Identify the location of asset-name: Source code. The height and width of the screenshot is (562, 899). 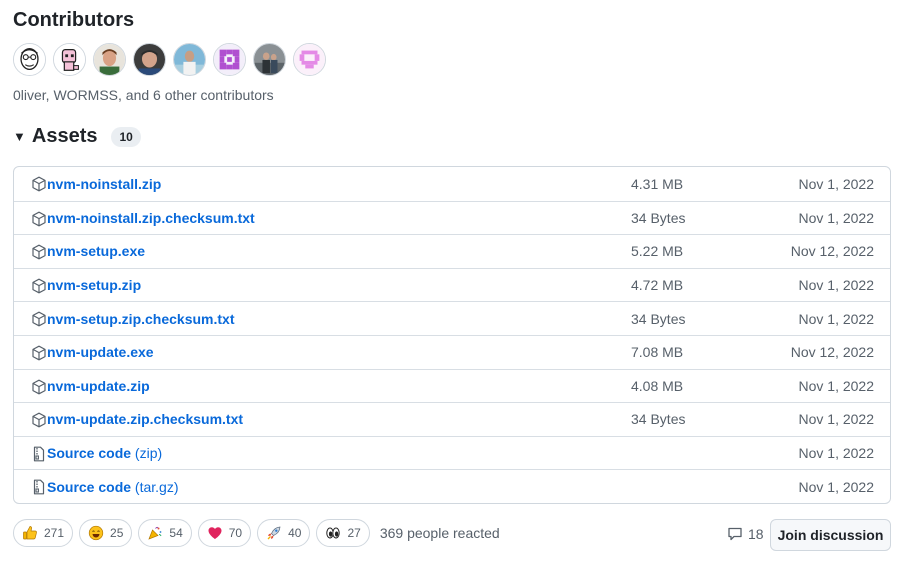
(89, 453).